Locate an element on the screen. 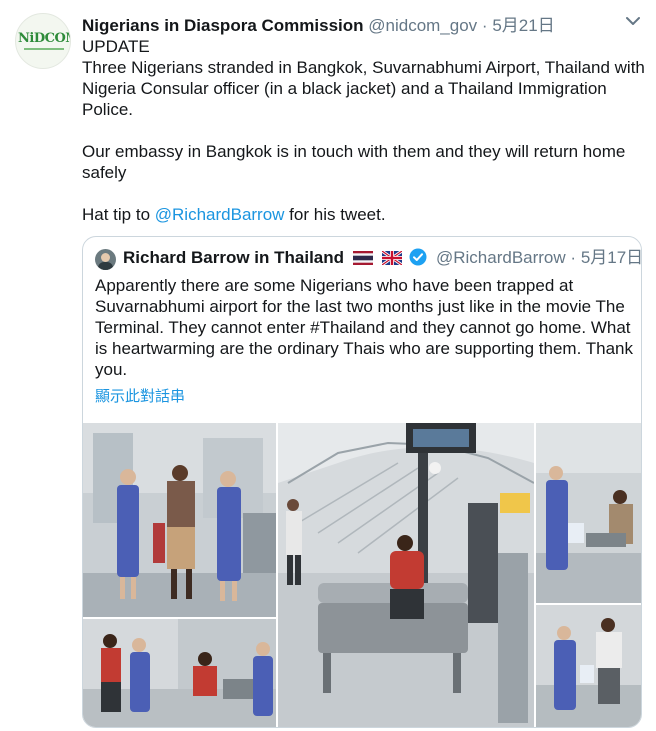  show-thread-link: 顯示此對話串 is located at coordinates (140, 395).